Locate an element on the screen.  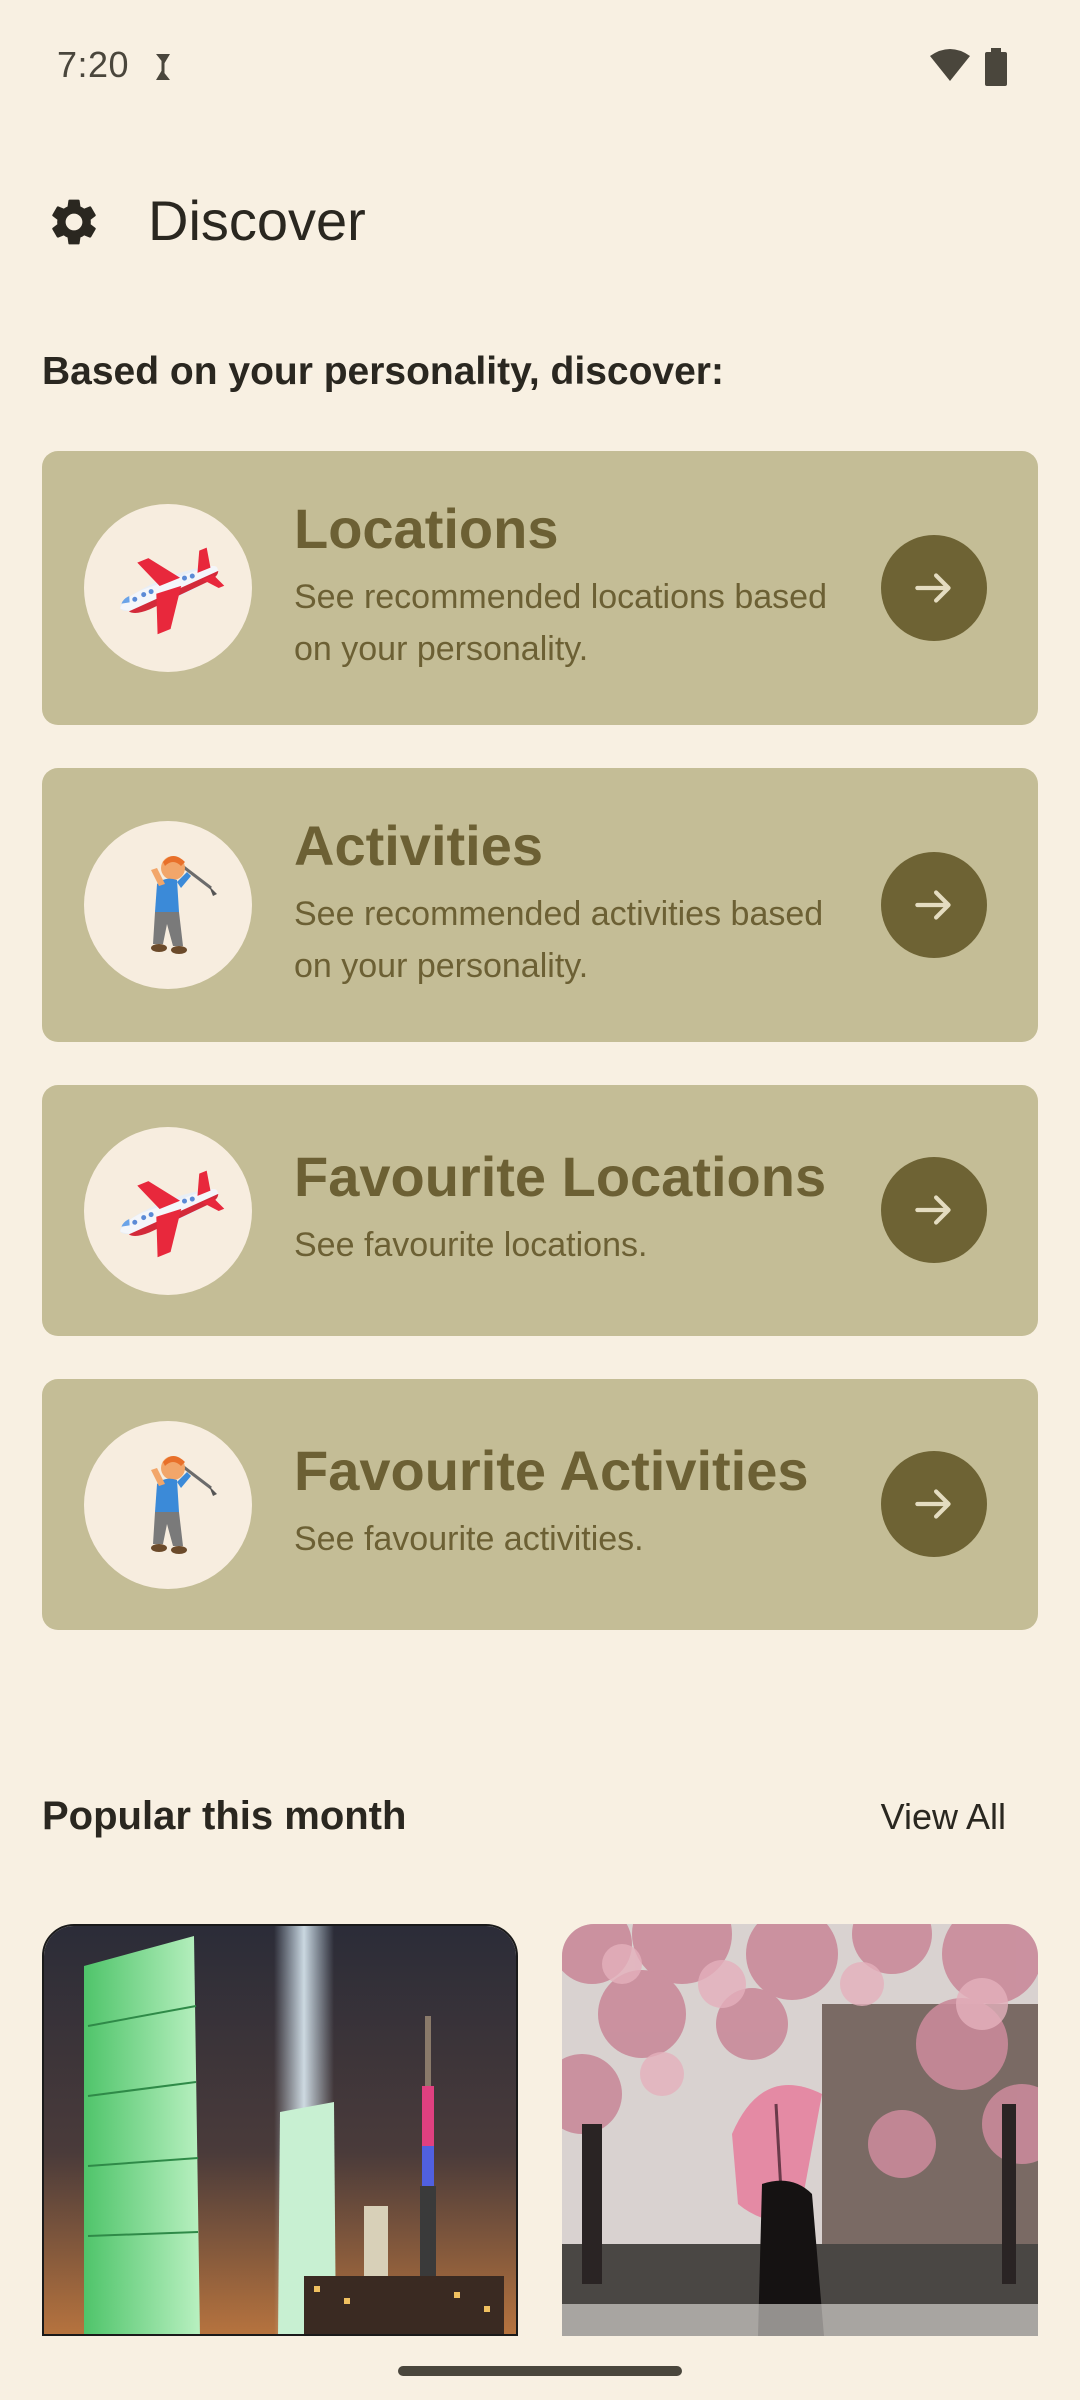
home-indicator is located at coordinates (540, 2371).